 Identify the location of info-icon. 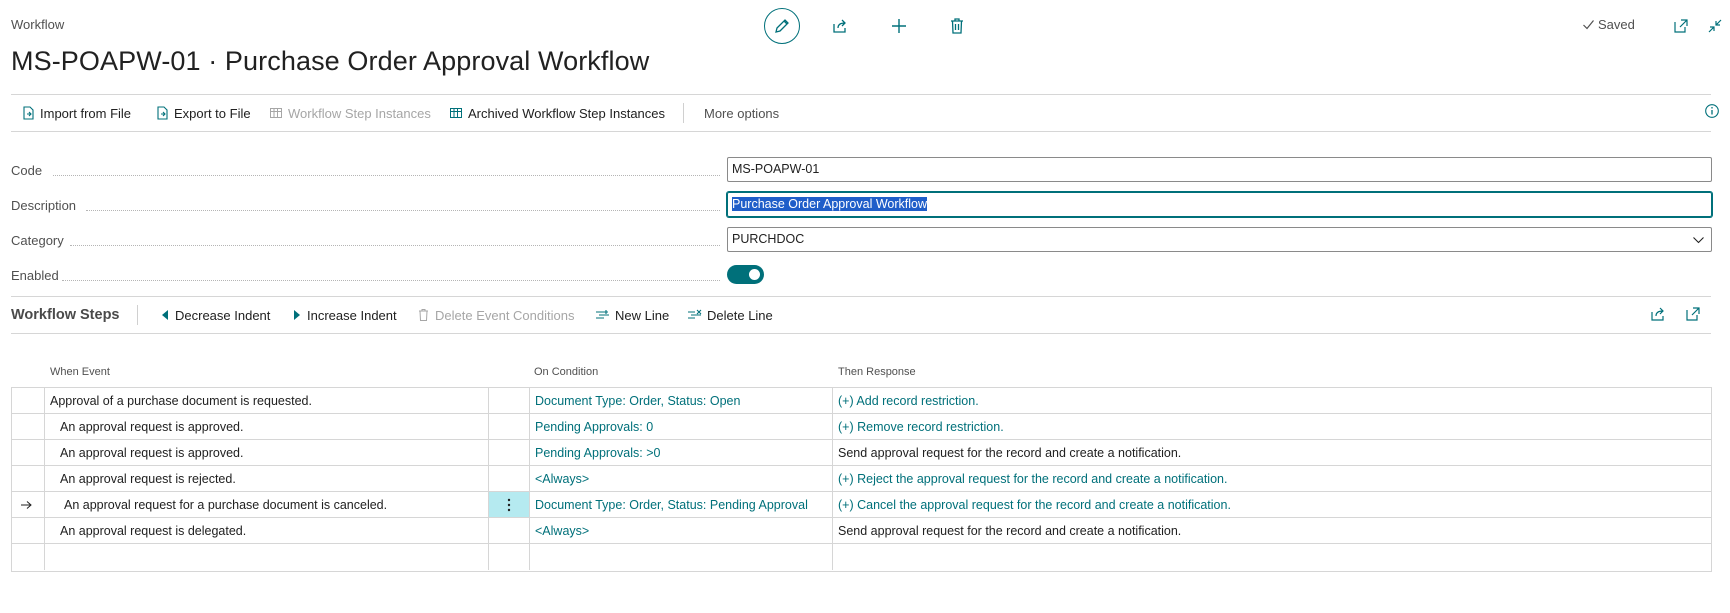
(1712, 111).